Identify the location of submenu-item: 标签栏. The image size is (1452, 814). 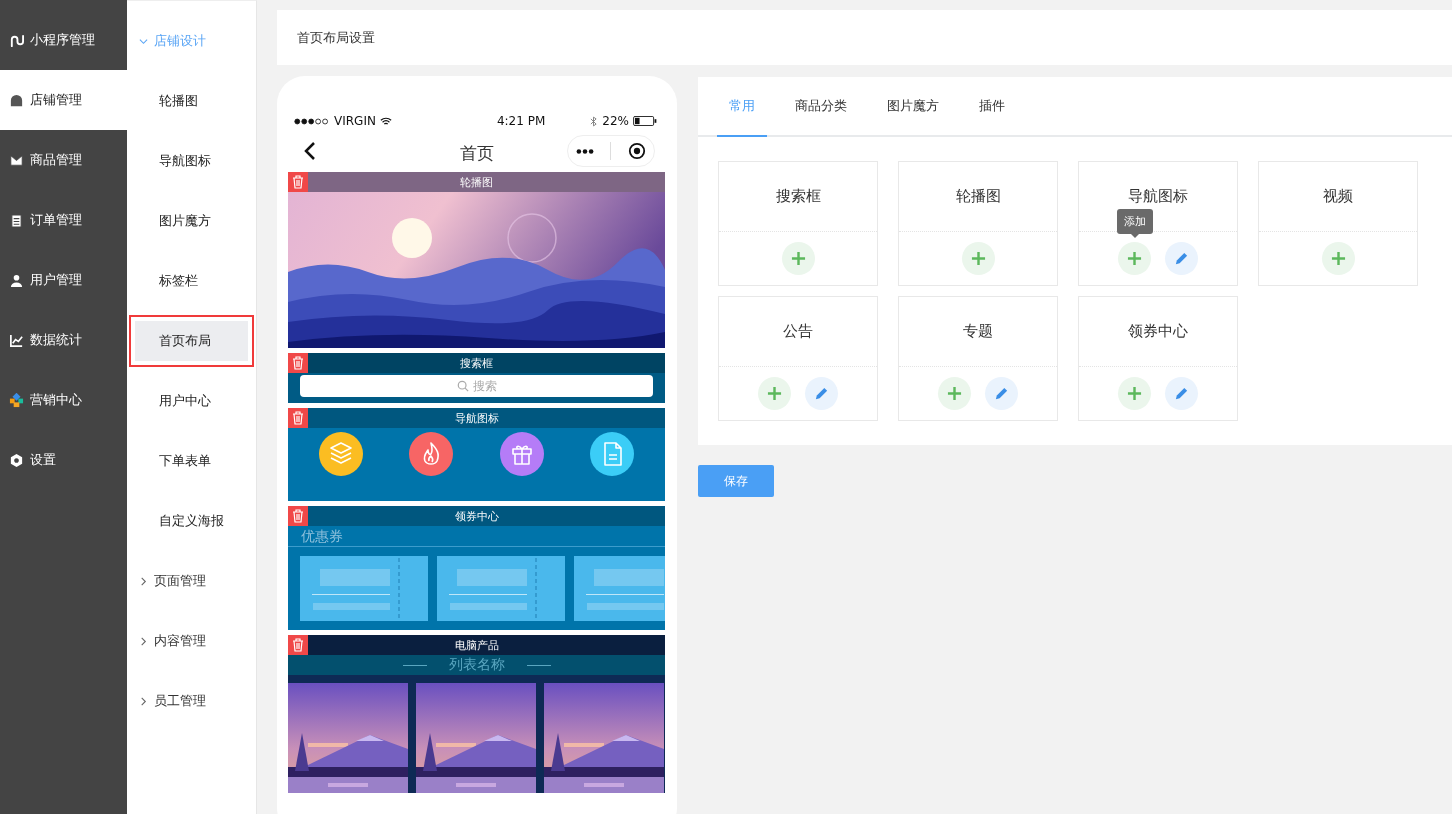
(191, 281).